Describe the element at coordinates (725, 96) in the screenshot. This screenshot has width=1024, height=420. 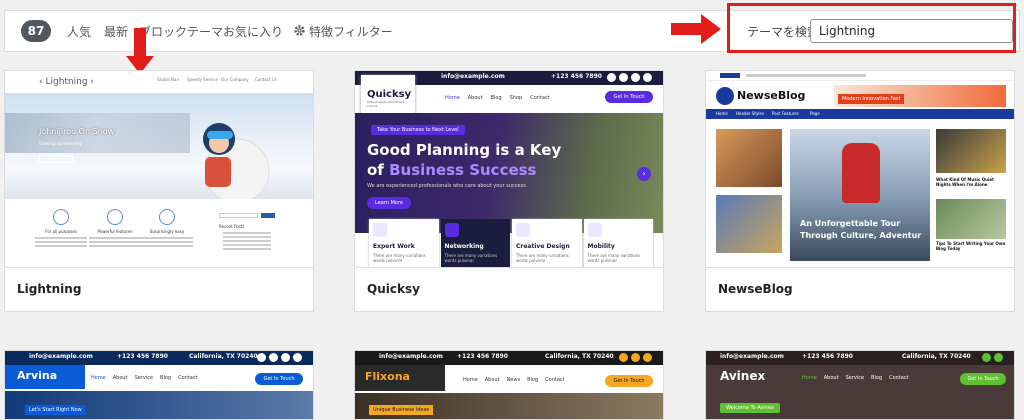
I see `preview-logo-icon` at that location.